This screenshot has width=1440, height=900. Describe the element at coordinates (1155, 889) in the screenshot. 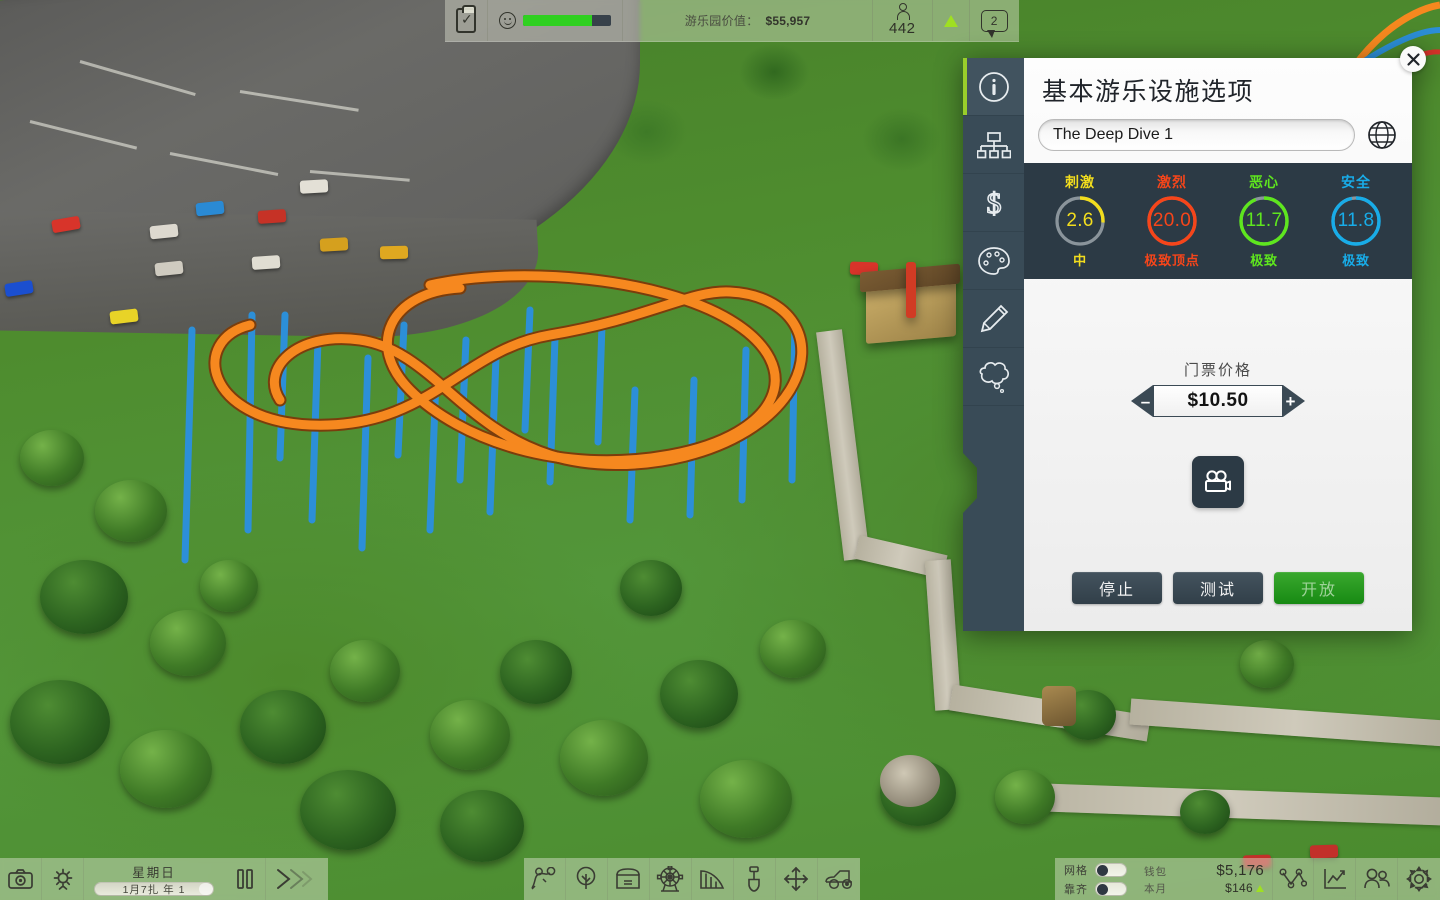

I see `month-label: 本月` at that location.